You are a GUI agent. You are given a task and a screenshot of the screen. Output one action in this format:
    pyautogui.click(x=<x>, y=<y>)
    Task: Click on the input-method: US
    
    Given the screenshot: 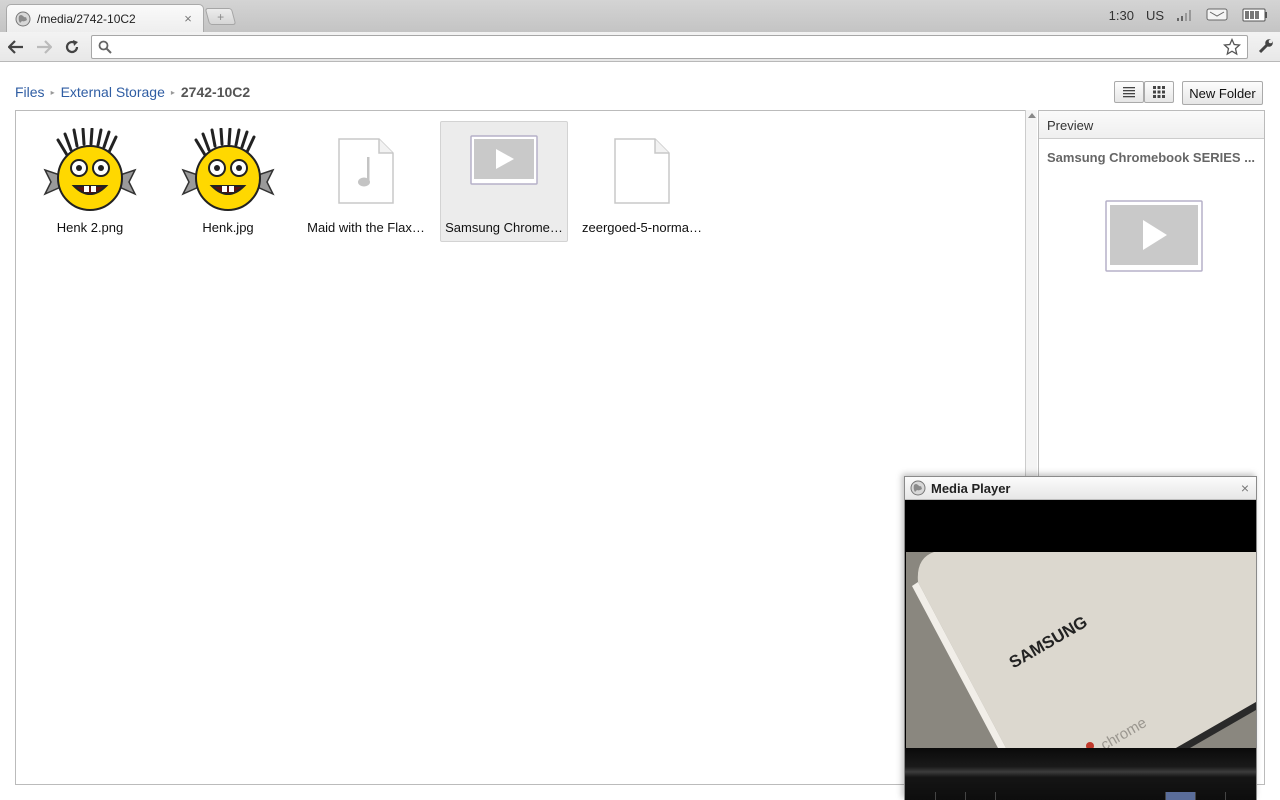 What is the action you would take?
    pyautogui.click(x=1155, y=15)
    